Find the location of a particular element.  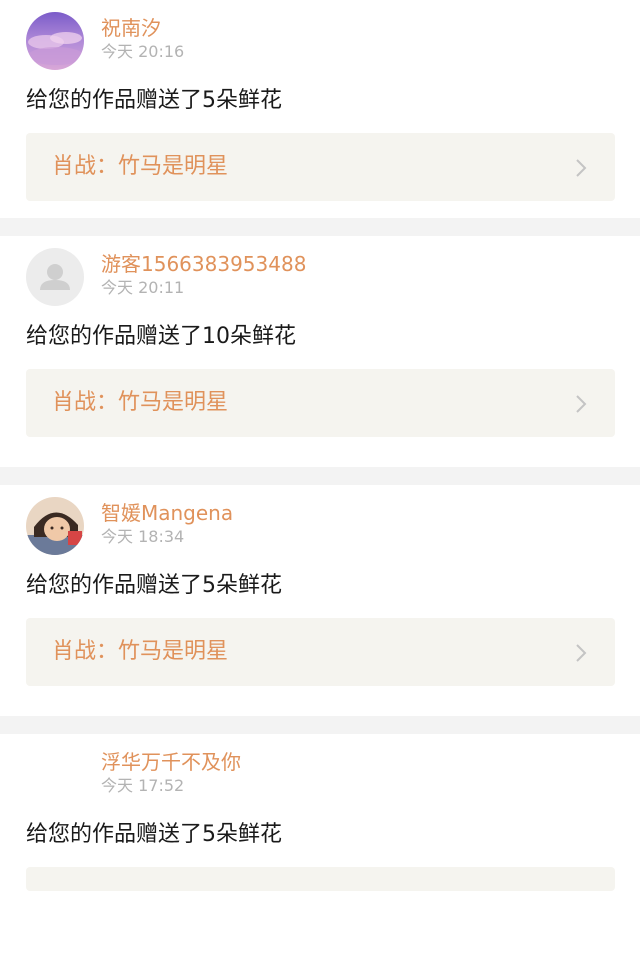

default-user-avatar-icon is located at coordinates (55, 277).